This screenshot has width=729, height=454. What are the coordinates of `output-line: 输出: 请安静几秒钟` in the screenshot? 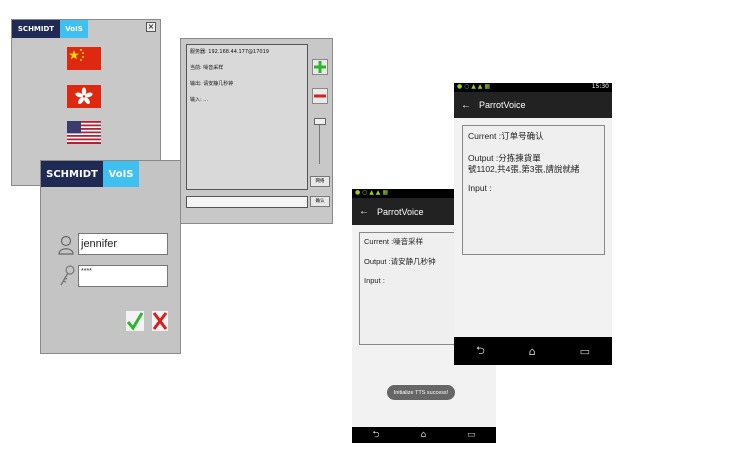 It's located at (212, 84).